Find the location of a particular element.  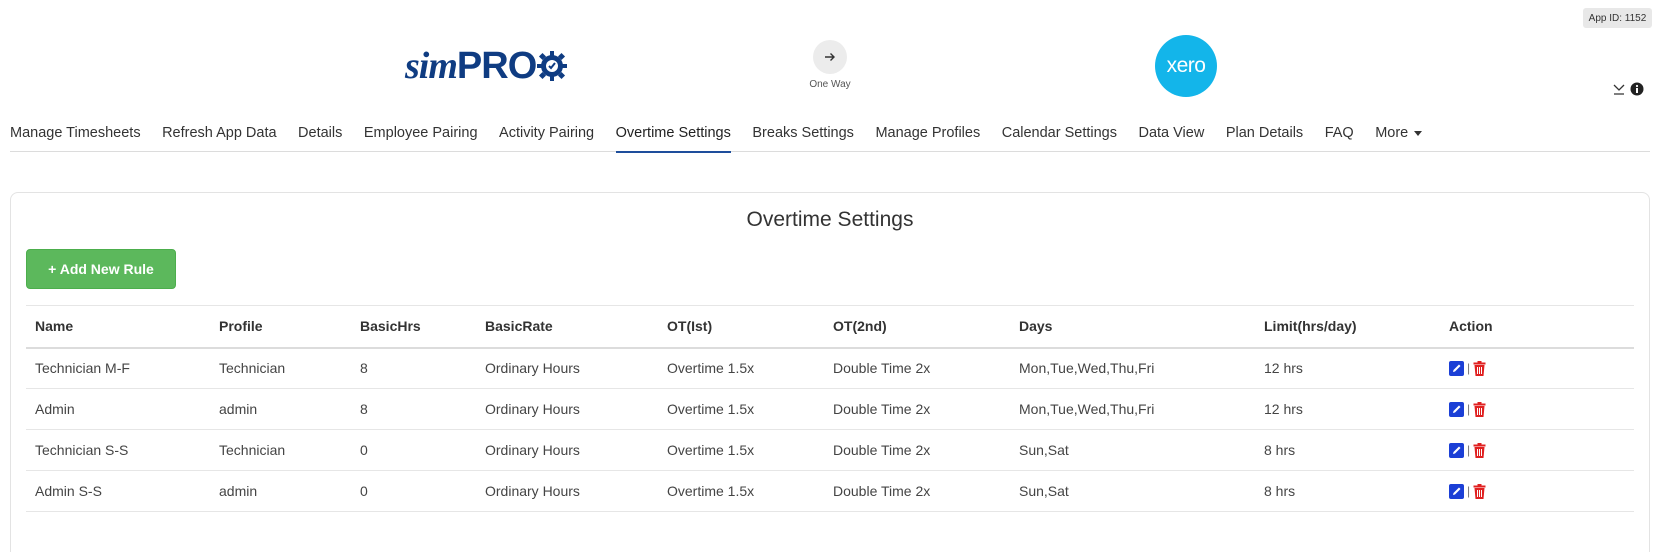

tab-activity-pairing: Activity Pairing is located at coordinates (546, 134).